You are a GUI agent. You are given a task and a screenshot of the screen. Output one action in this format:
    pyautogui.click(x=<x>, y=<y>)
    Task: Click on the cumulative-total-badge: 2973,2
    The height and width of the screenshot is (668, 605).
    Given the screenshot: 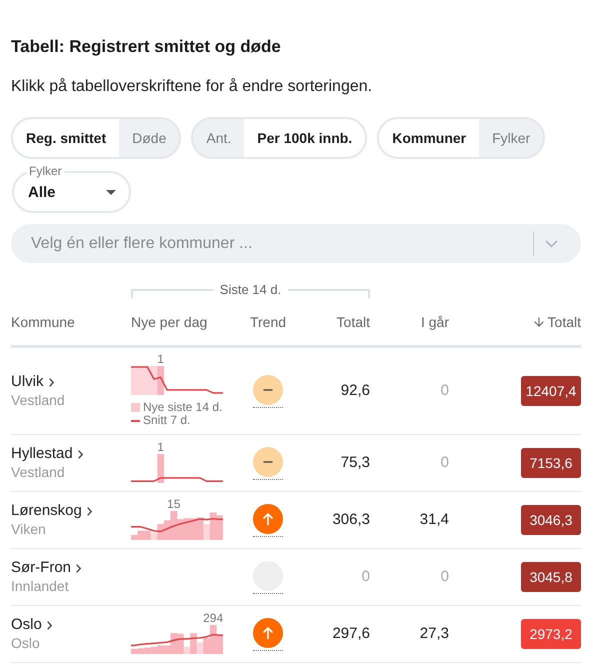 What is the action you would take?
    pyautogui.click(x=551, y=634)
    